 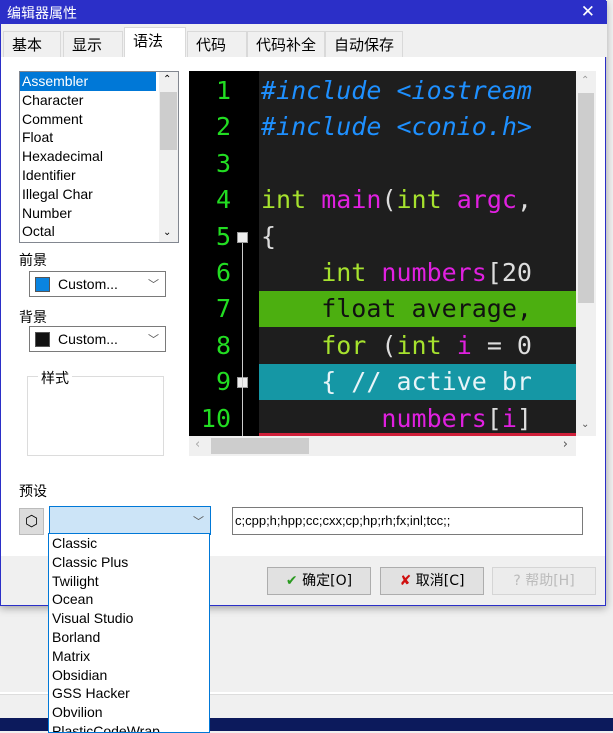 What do you see at coordinates (129, 727) in the screenshot?
I see `preset-option: PlasticCodeWrap` at bounding box center [129, 727].